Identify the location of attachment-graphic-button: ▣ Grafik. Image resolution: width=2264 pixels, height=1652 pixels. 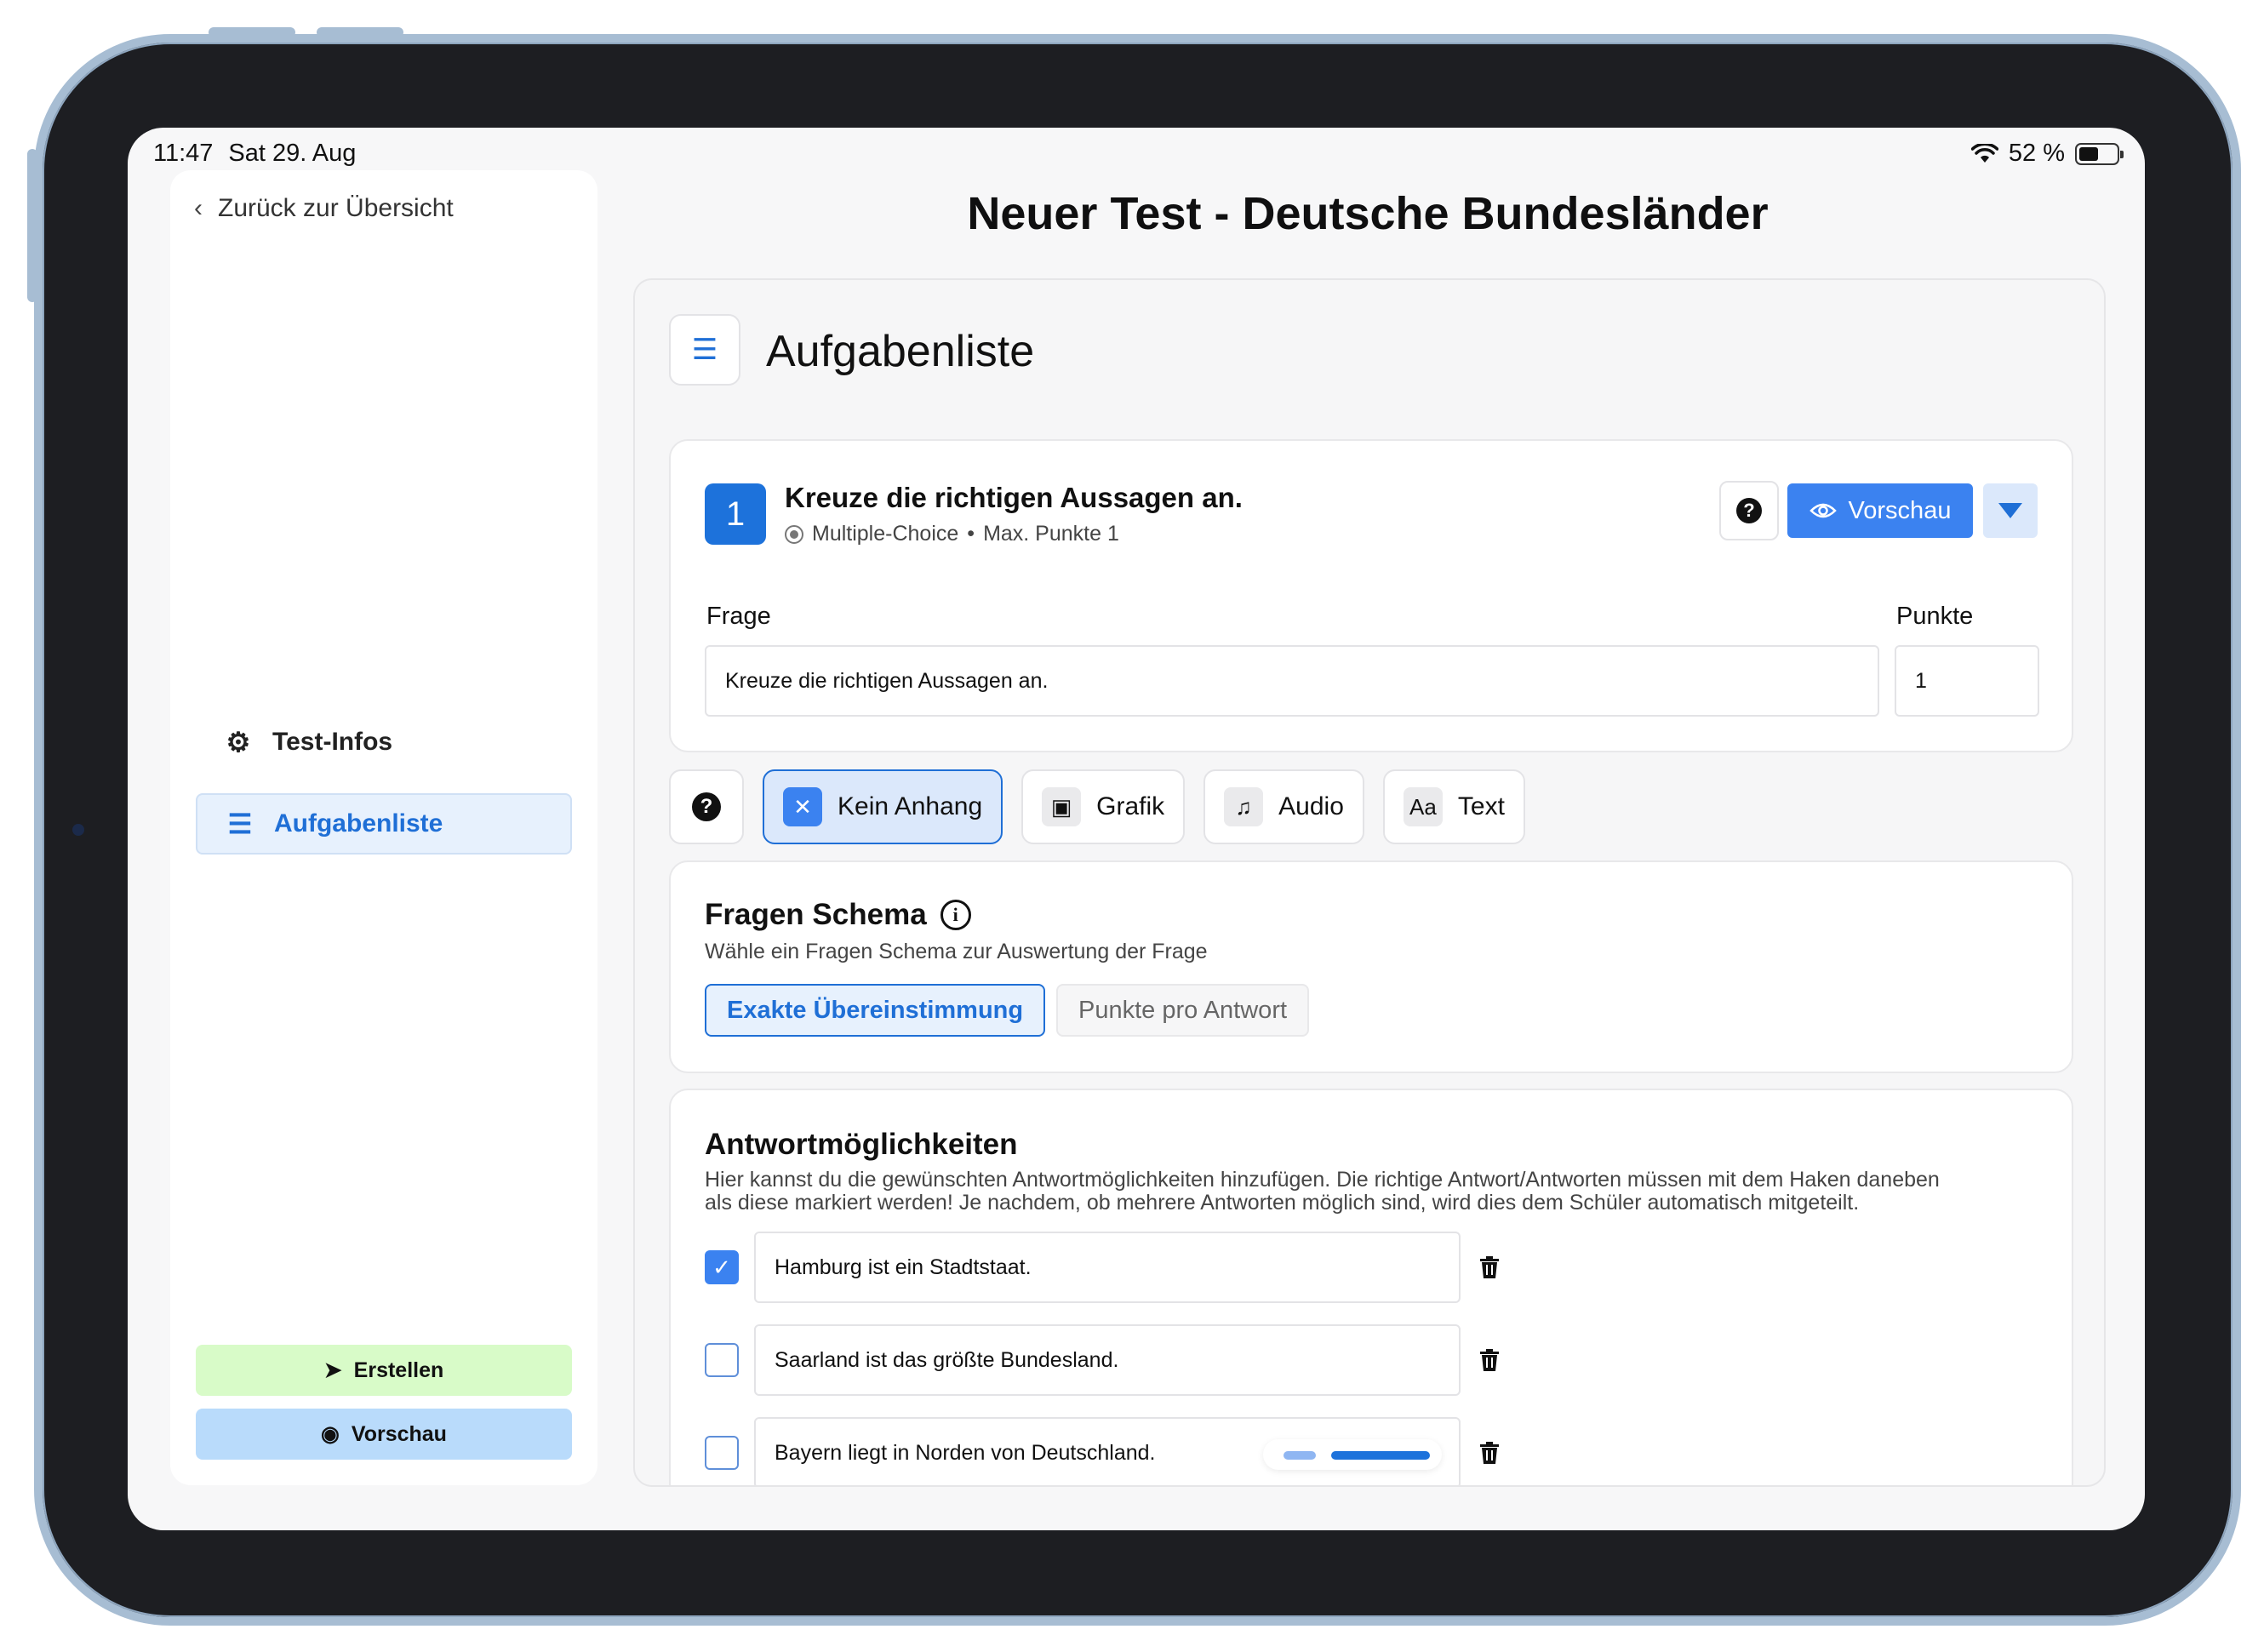
(1103, 807).